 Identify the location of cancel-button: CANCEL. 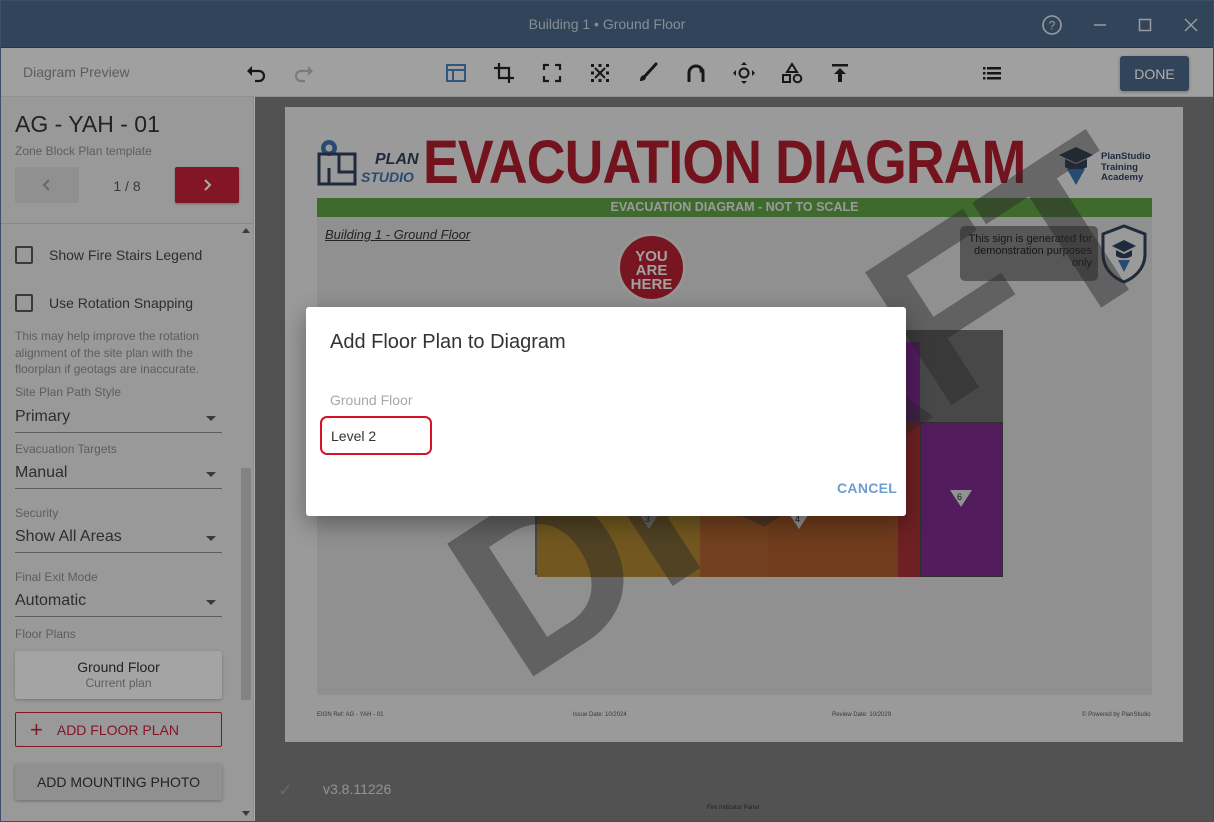
(867, 488).